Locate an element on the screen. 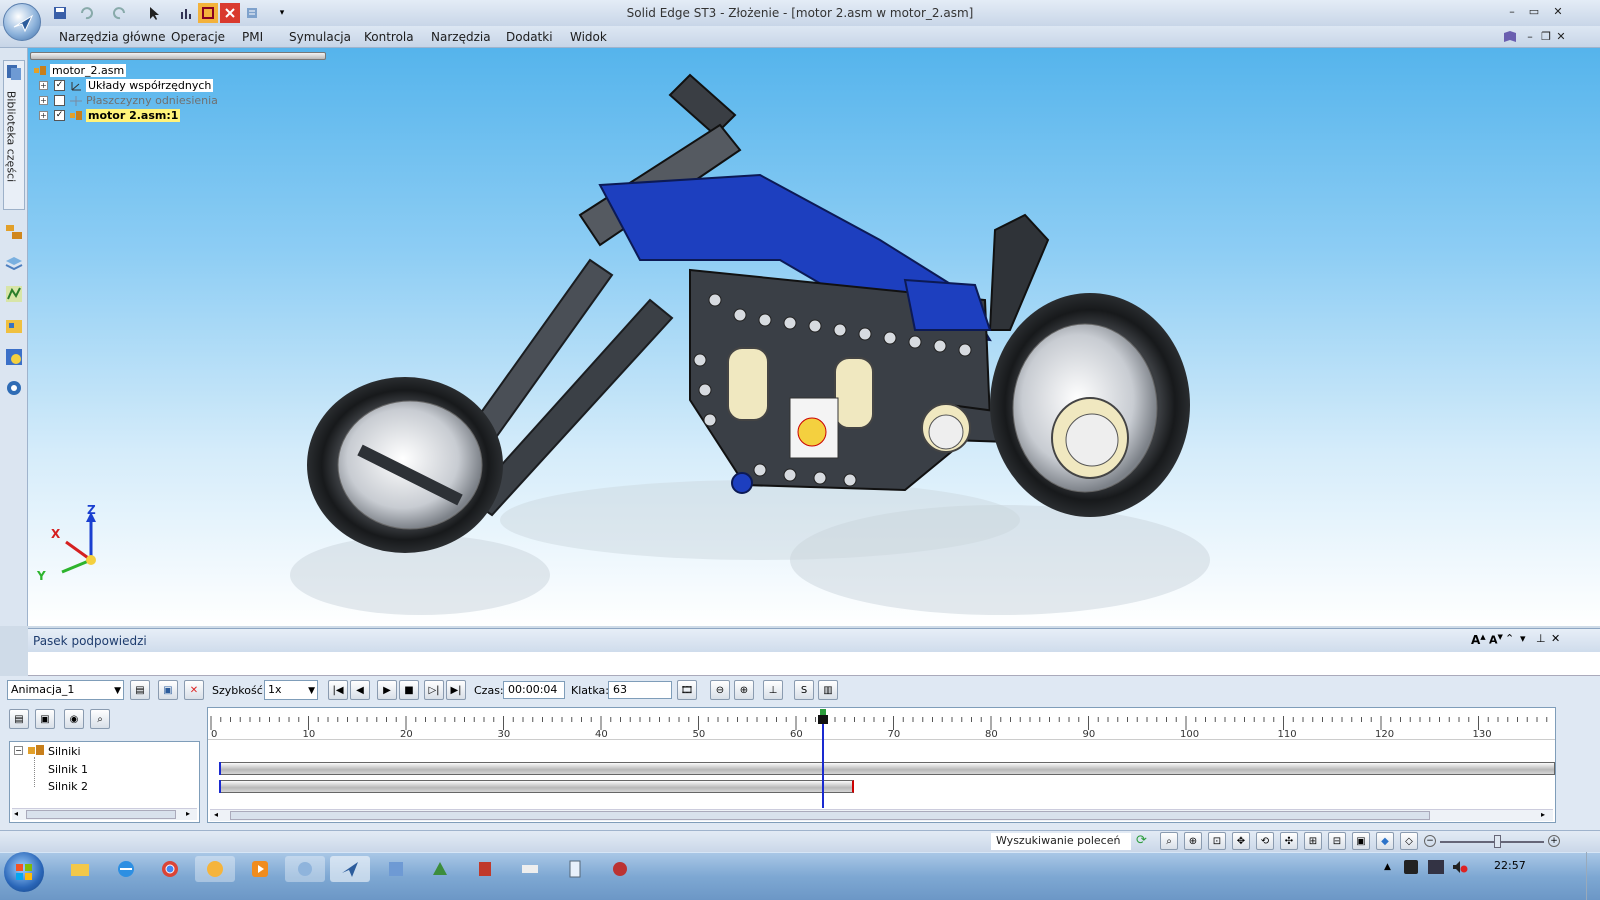 The width and height of the screenshot is (1600, 900). timeline-ruler: 0 10 20 30 40 50 60 70 80 90 100 110 120 130 is located at coordinates (881, 724).